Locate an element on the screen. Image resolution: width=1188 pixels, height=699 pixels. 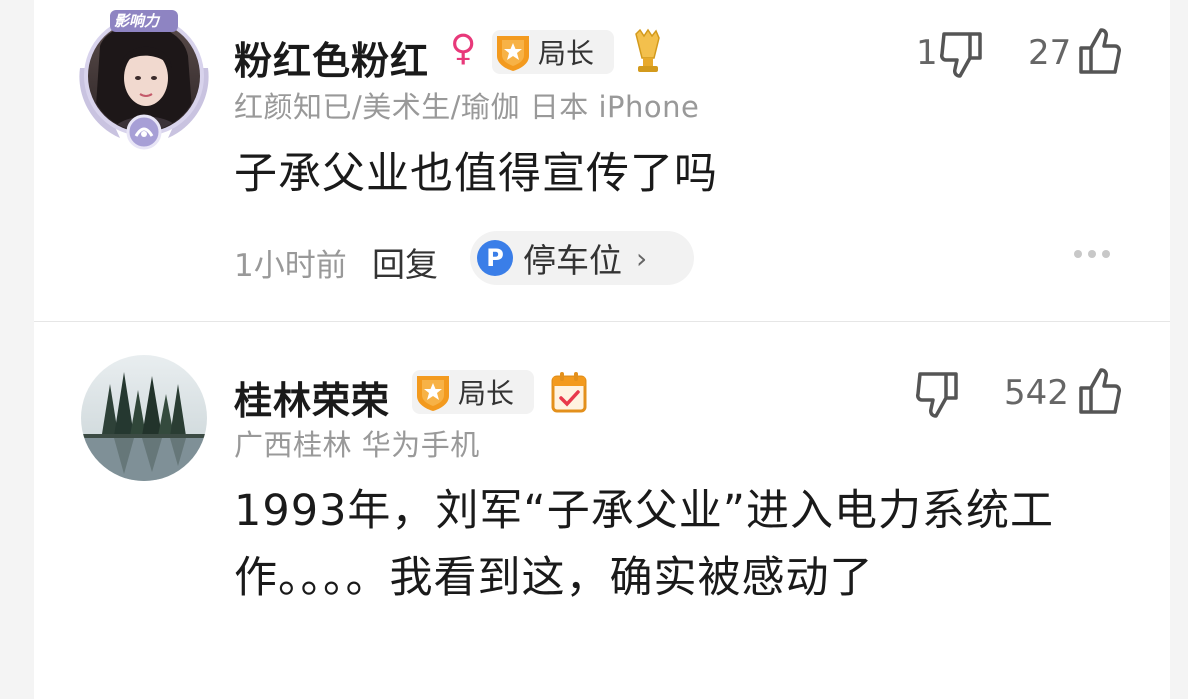
user-meta: 广西桂林 华为手机 is located at coordinates (357, 445).